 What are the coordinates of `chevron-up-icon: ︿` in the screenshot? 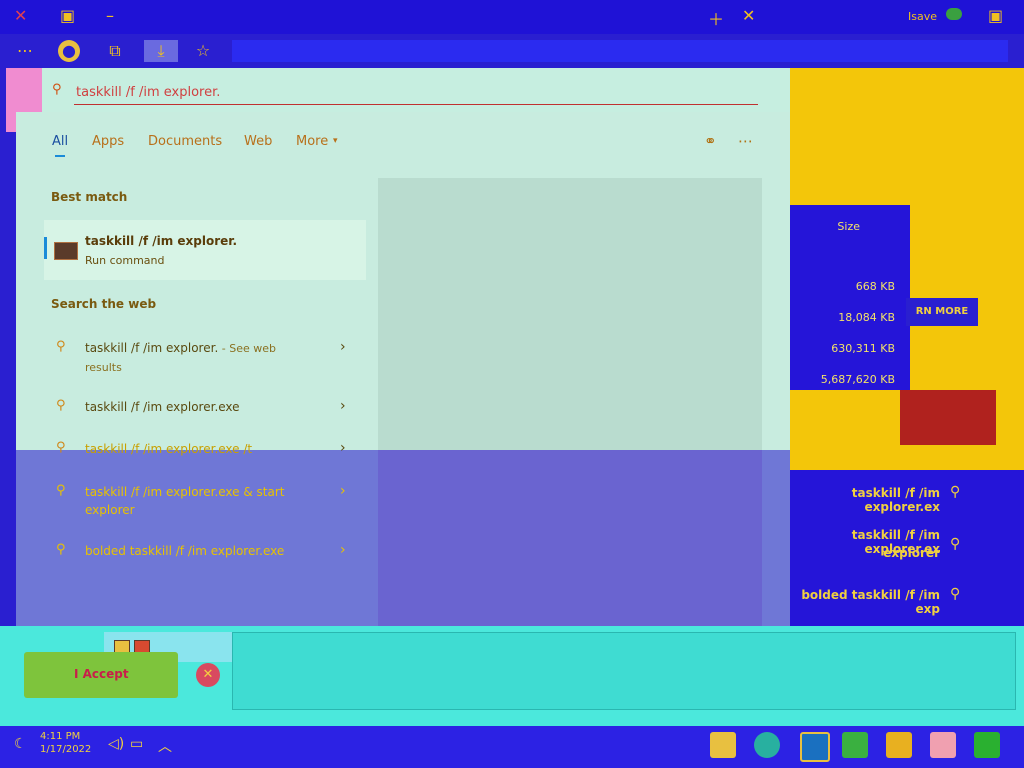 It's located at (165, 746).